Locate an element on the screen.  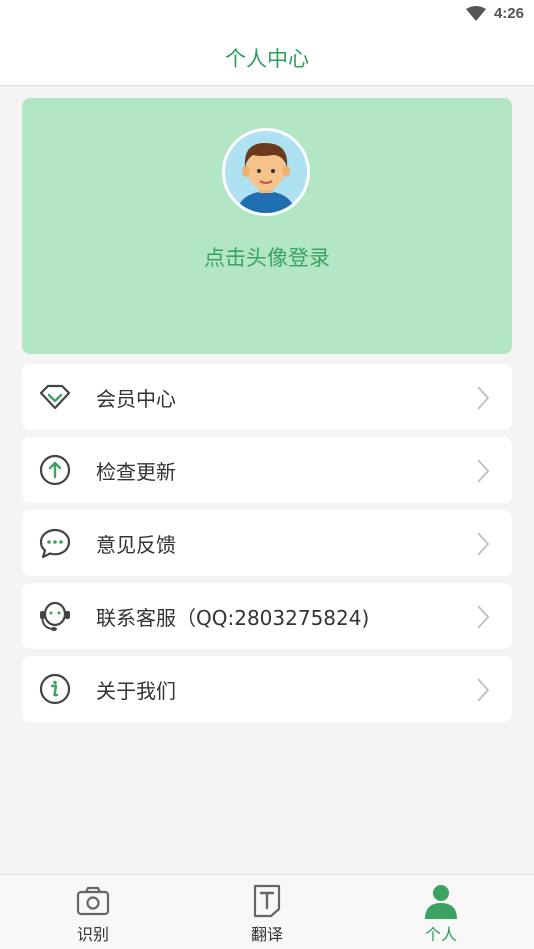
camera-icon is located at coordinates (93, 901).